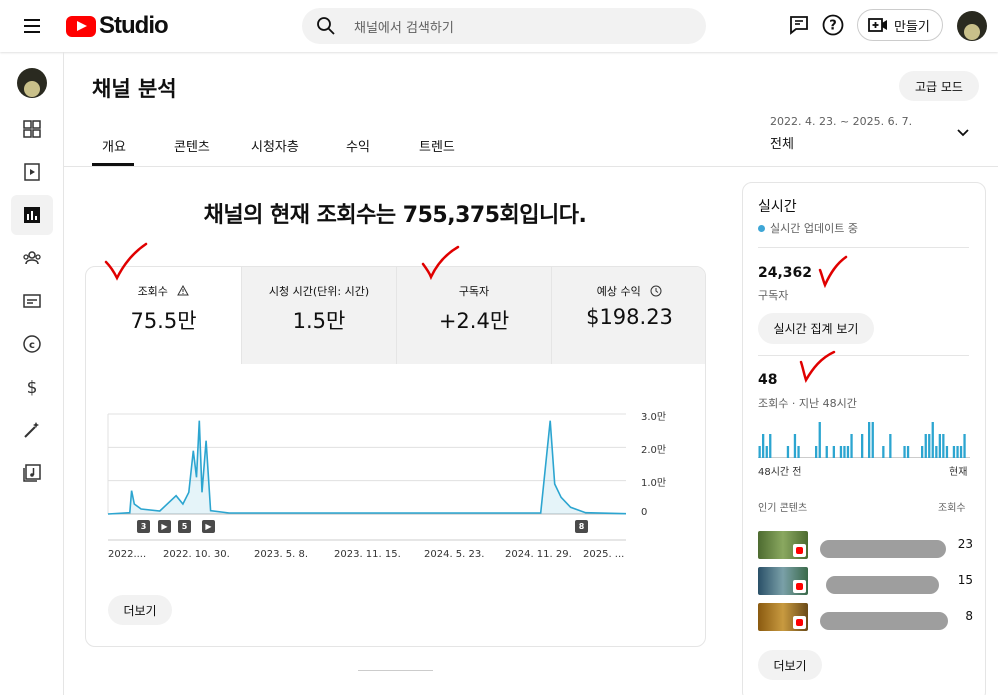 This screenshot has width=998, height=695. I want to click on sidebar-item-earn: $, so click(32, 387).